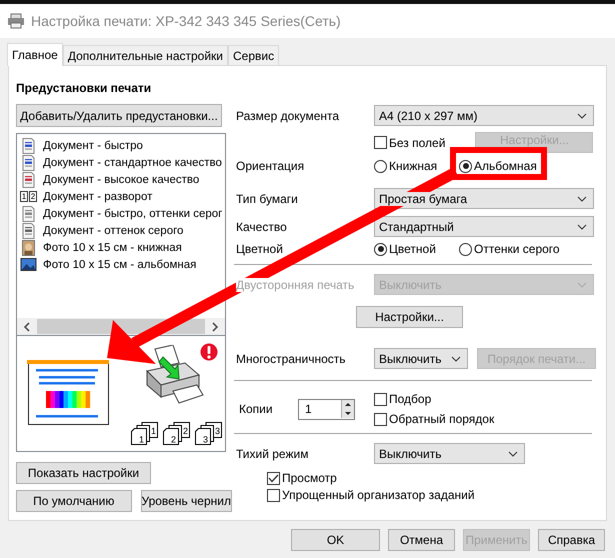  Describe the element at coordinates (416, 249) in the screenshot. I see `color-mode-radio: Цветной` at that location.